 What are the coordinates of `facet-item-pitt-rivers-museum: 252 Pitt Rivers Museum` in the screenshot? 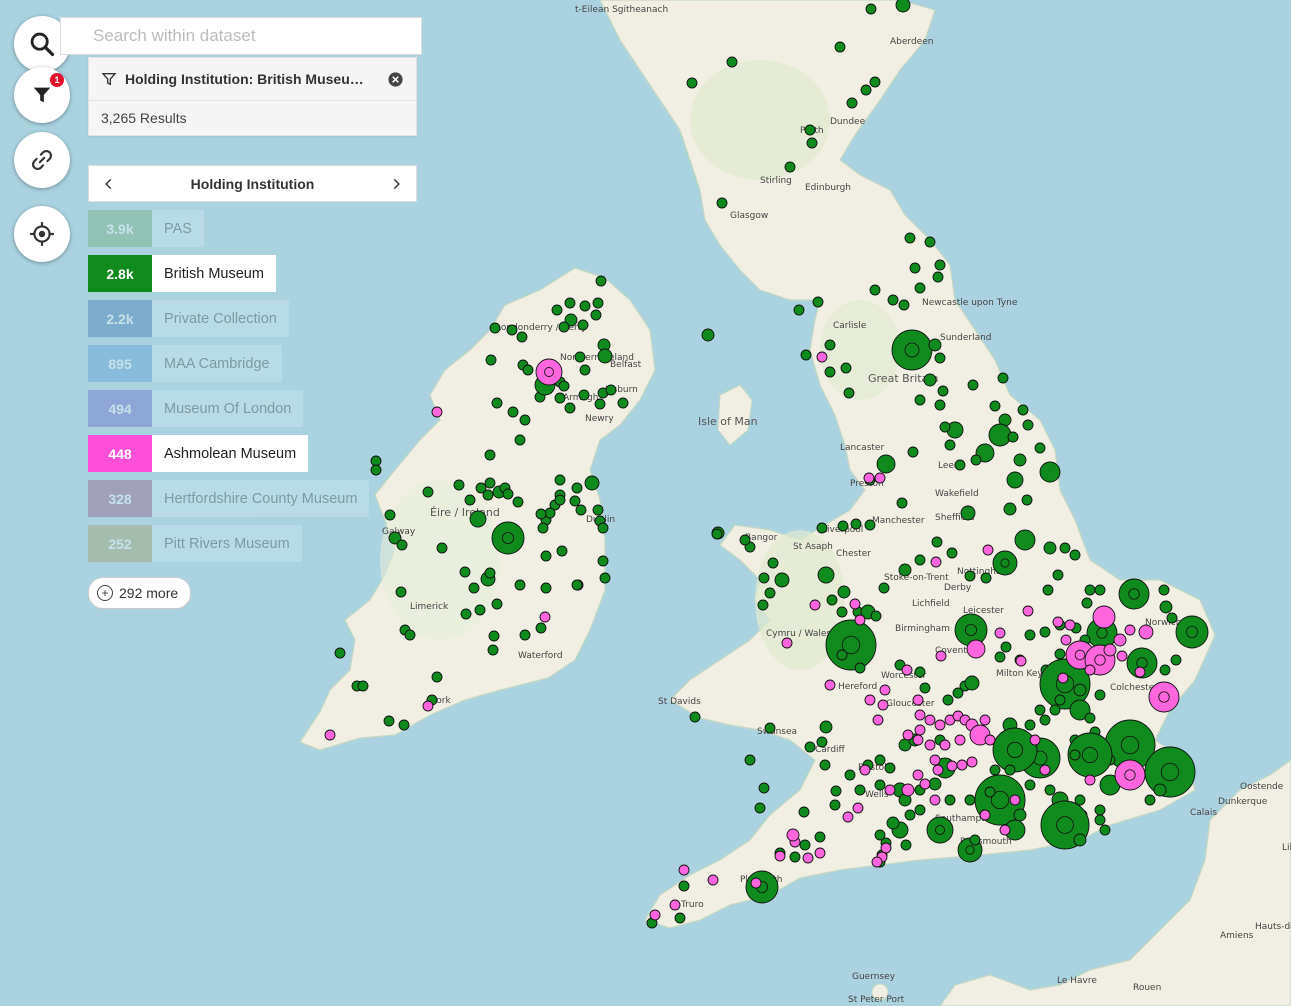 It's located at (195, 543).